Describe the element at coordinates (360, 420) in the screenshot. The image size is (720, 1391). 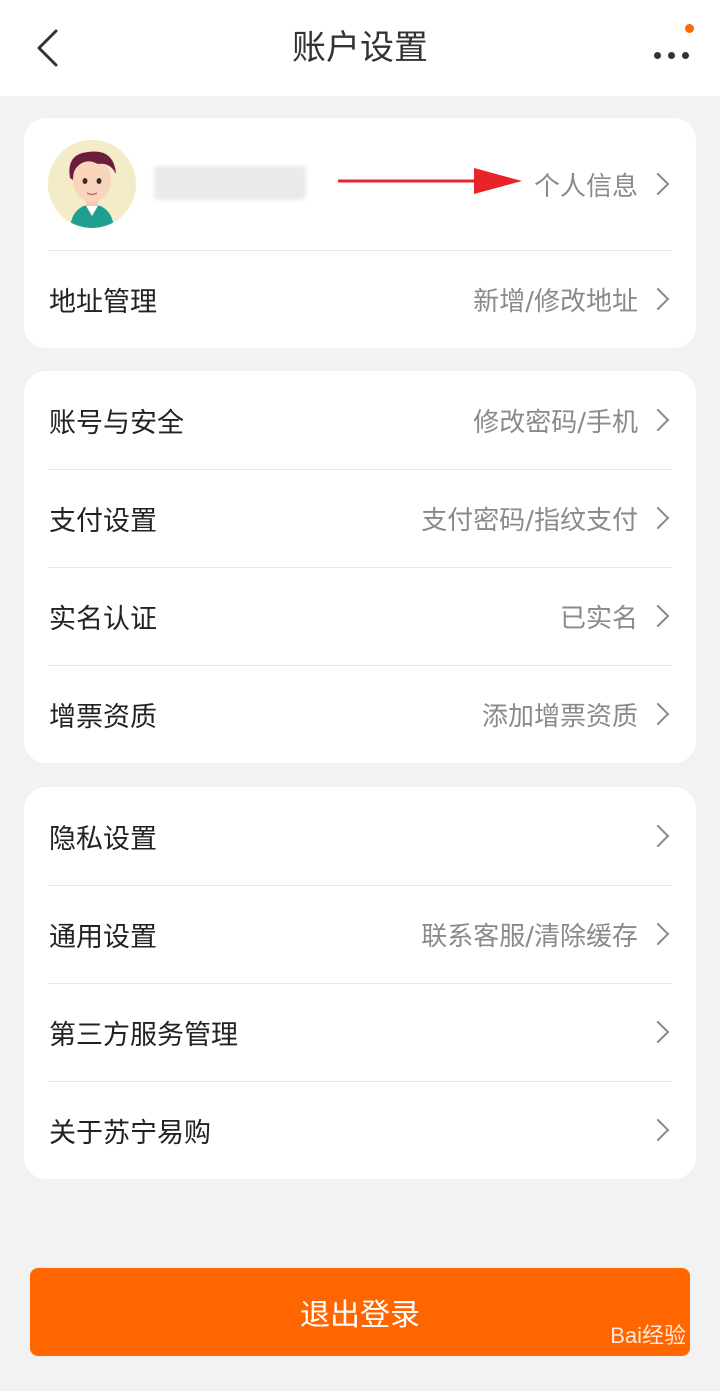
I see `settings-row-account-security: 账号与安全 修改密码/手机` at that location.